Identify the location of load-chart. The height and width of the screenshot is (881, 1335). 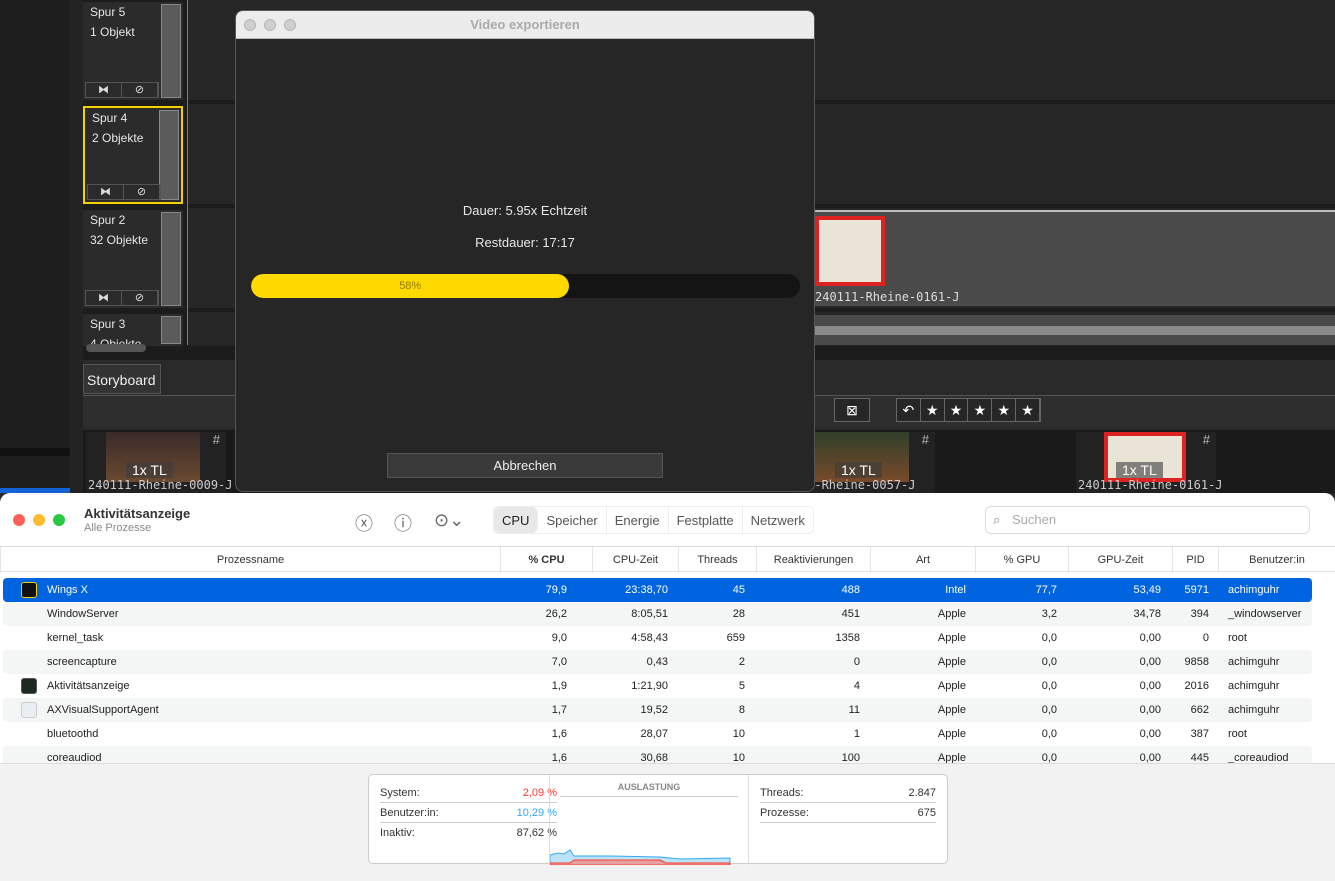
(640, 857).